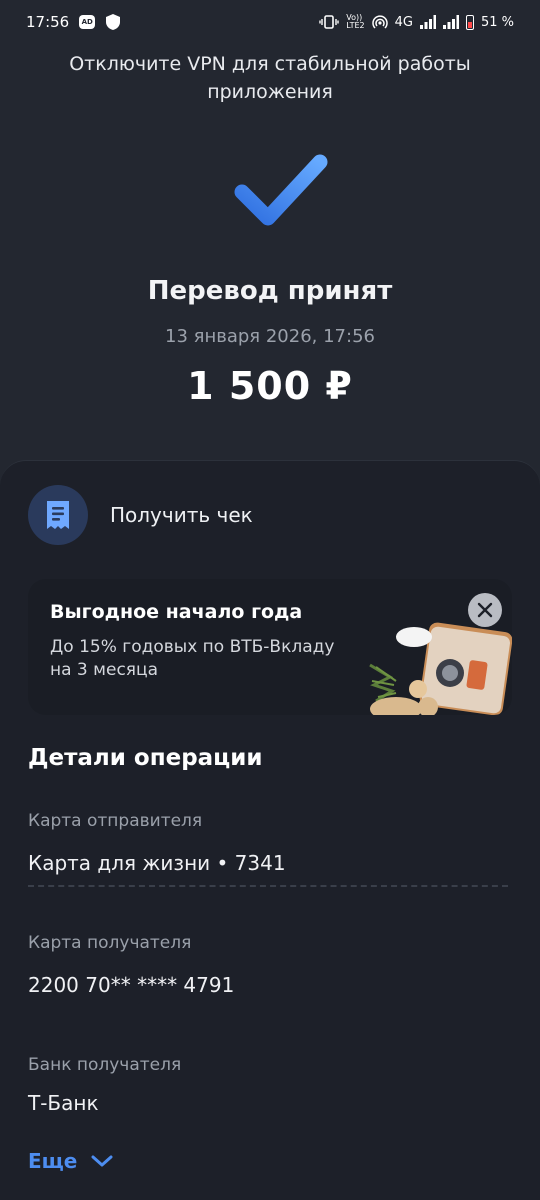 The width and height of the screenshot is (540, 1200). I want to click on status-bar: 17:56 AD Vo)) LTE2 4G 51 %, so click(270, 22).